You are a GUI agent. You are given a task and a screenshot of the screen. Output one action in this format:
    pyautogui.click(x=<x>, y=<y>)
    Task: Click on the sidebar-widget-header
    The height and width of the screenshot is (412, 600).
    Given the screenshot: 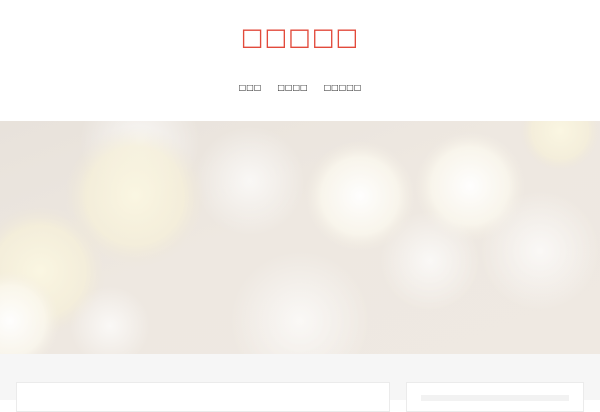 What is the action you would take?
    pyautogui.click(x=495, y=398)
    